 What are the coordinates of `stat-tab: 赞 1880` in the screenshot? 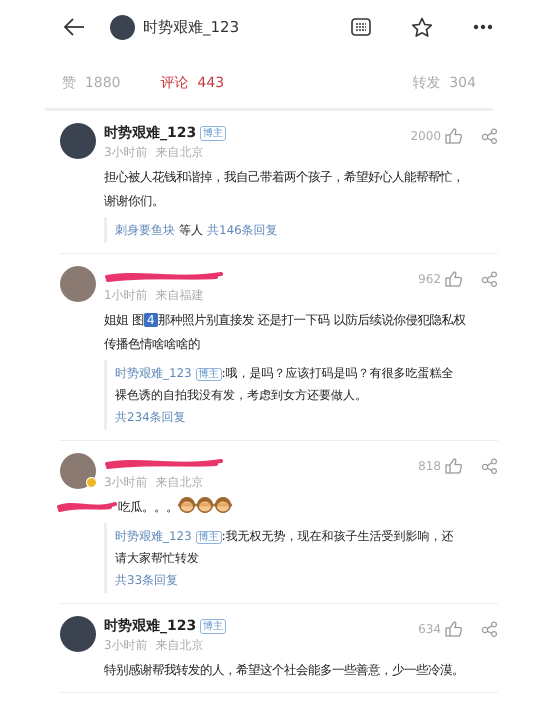 It's located at (91, 83).